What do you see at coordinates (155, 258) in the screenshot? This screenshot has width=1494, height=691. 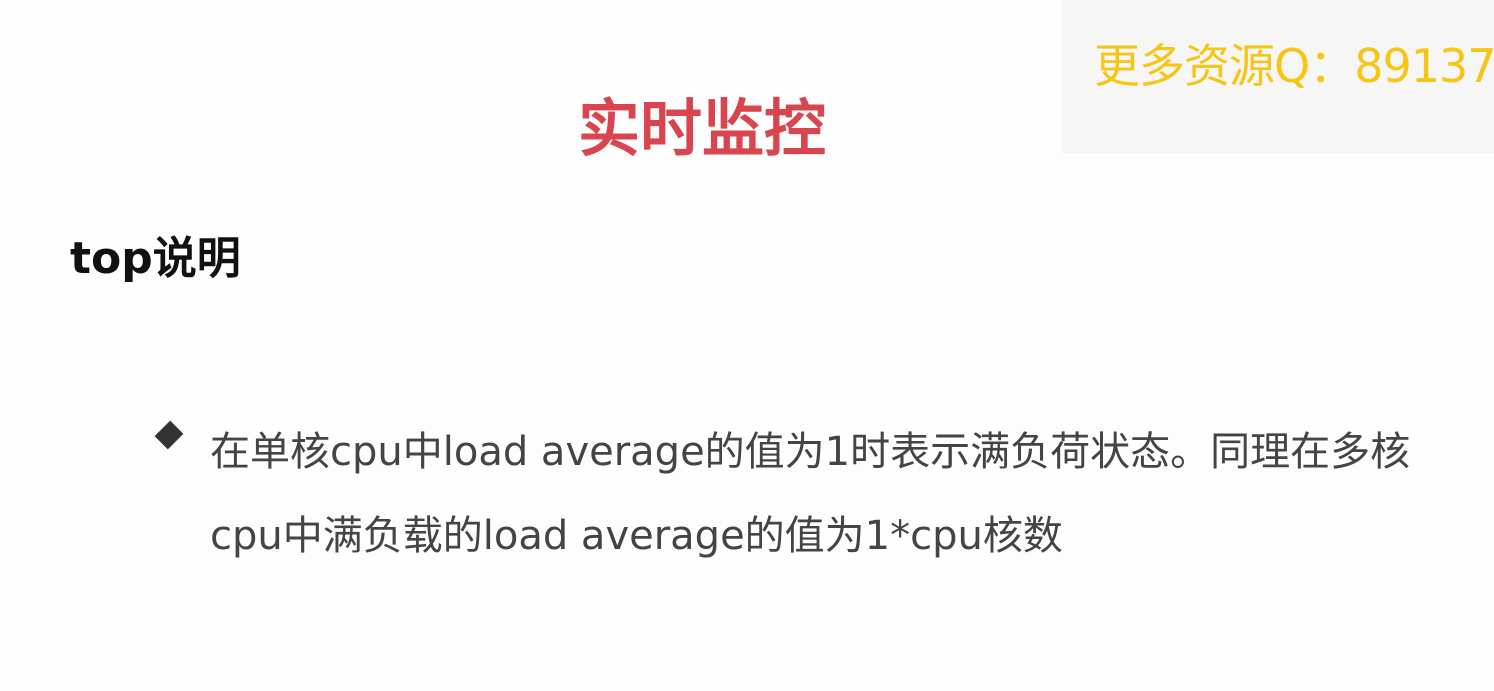 I see `slide-subtitle: top说明` at bounding box center [155, 258].